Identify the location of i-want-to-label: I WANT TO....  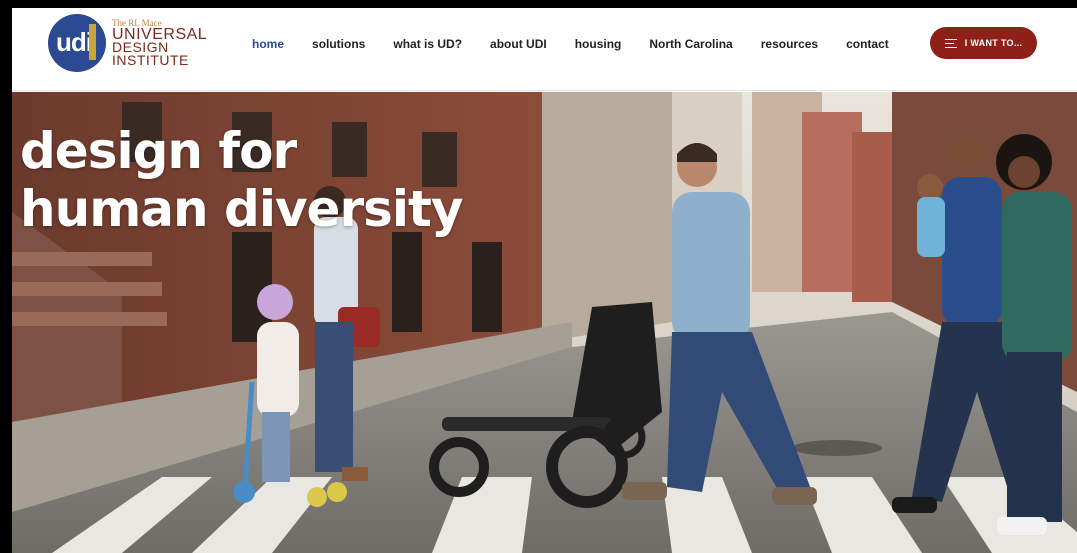
(993, 43).